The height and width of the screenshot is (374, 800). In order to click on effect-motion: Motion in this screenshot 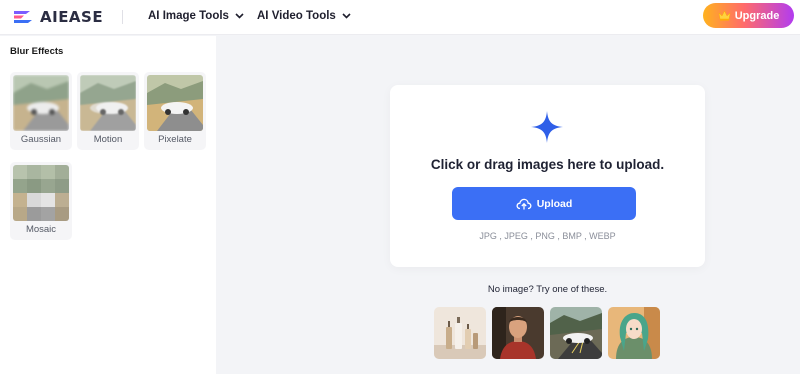, I will do `click(108, 111)`.